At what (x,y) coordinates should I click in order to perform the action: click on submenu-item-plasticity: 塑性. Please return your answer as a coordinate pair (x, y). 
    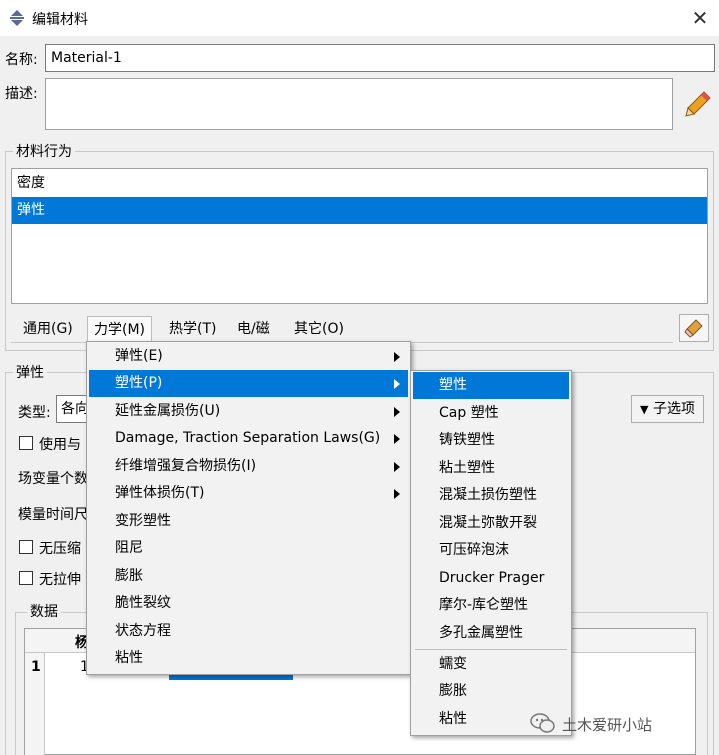
    Looking at the image, I should click on (491, 385).